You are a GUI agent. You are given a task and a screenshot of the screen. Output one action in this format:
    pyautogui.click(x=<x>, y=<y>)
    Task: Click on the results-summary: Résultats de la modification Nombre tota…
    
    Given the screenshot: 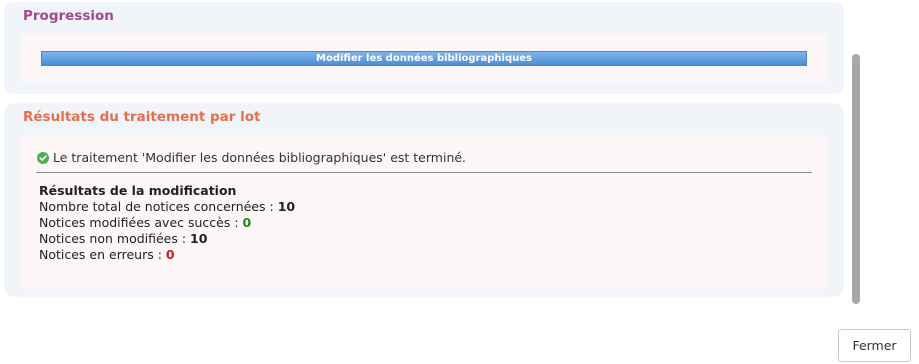 What is the action you would take?
    pyautogui.click(x=167, y=223)
    